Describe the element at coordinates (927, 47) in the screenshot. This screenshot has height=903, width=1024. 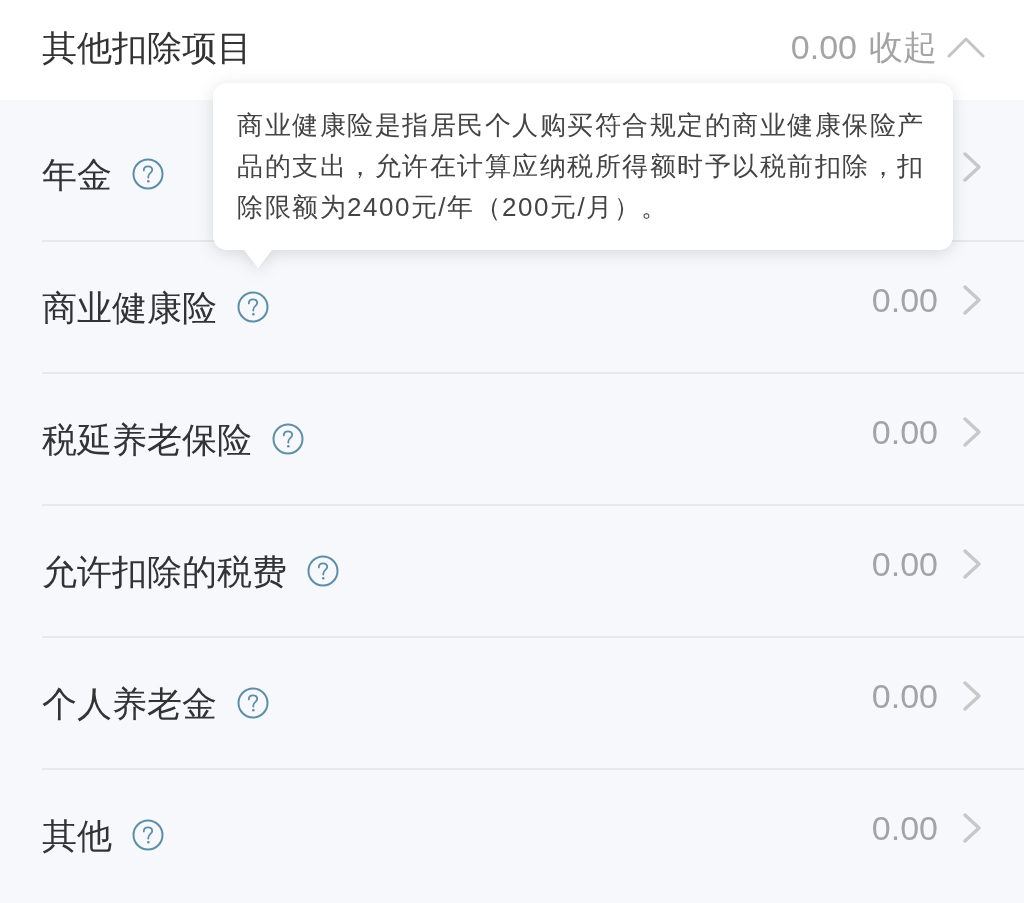
I see `collapse-toggle: 收起` at that location.